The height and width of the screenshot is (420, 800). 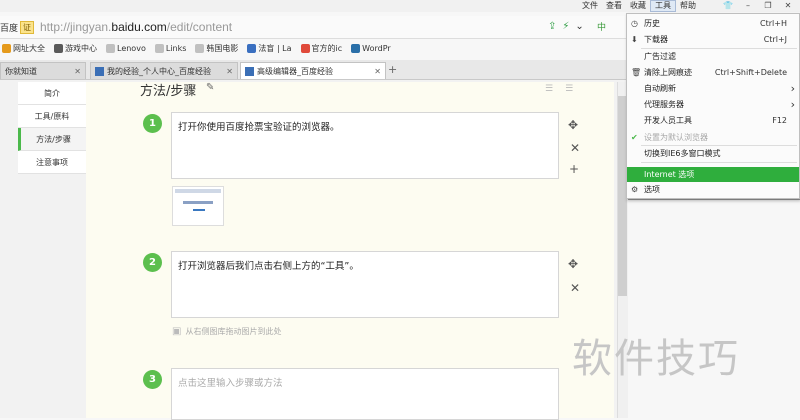 What do you see at coordinates (750, 72) in the screenshot?
I see `menu-item-shortcut: Ctrl+Shift+Delete` at bounding box center [750, 72].